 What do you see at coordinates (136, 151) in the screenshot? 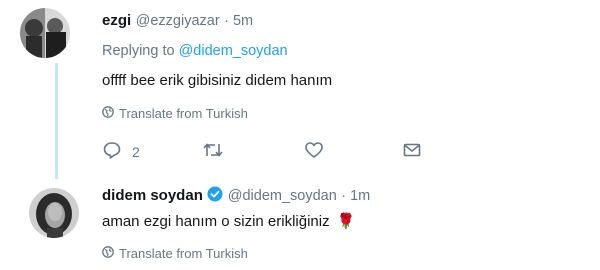
I see `reply-count: 2` at bounding box center [136, 151].